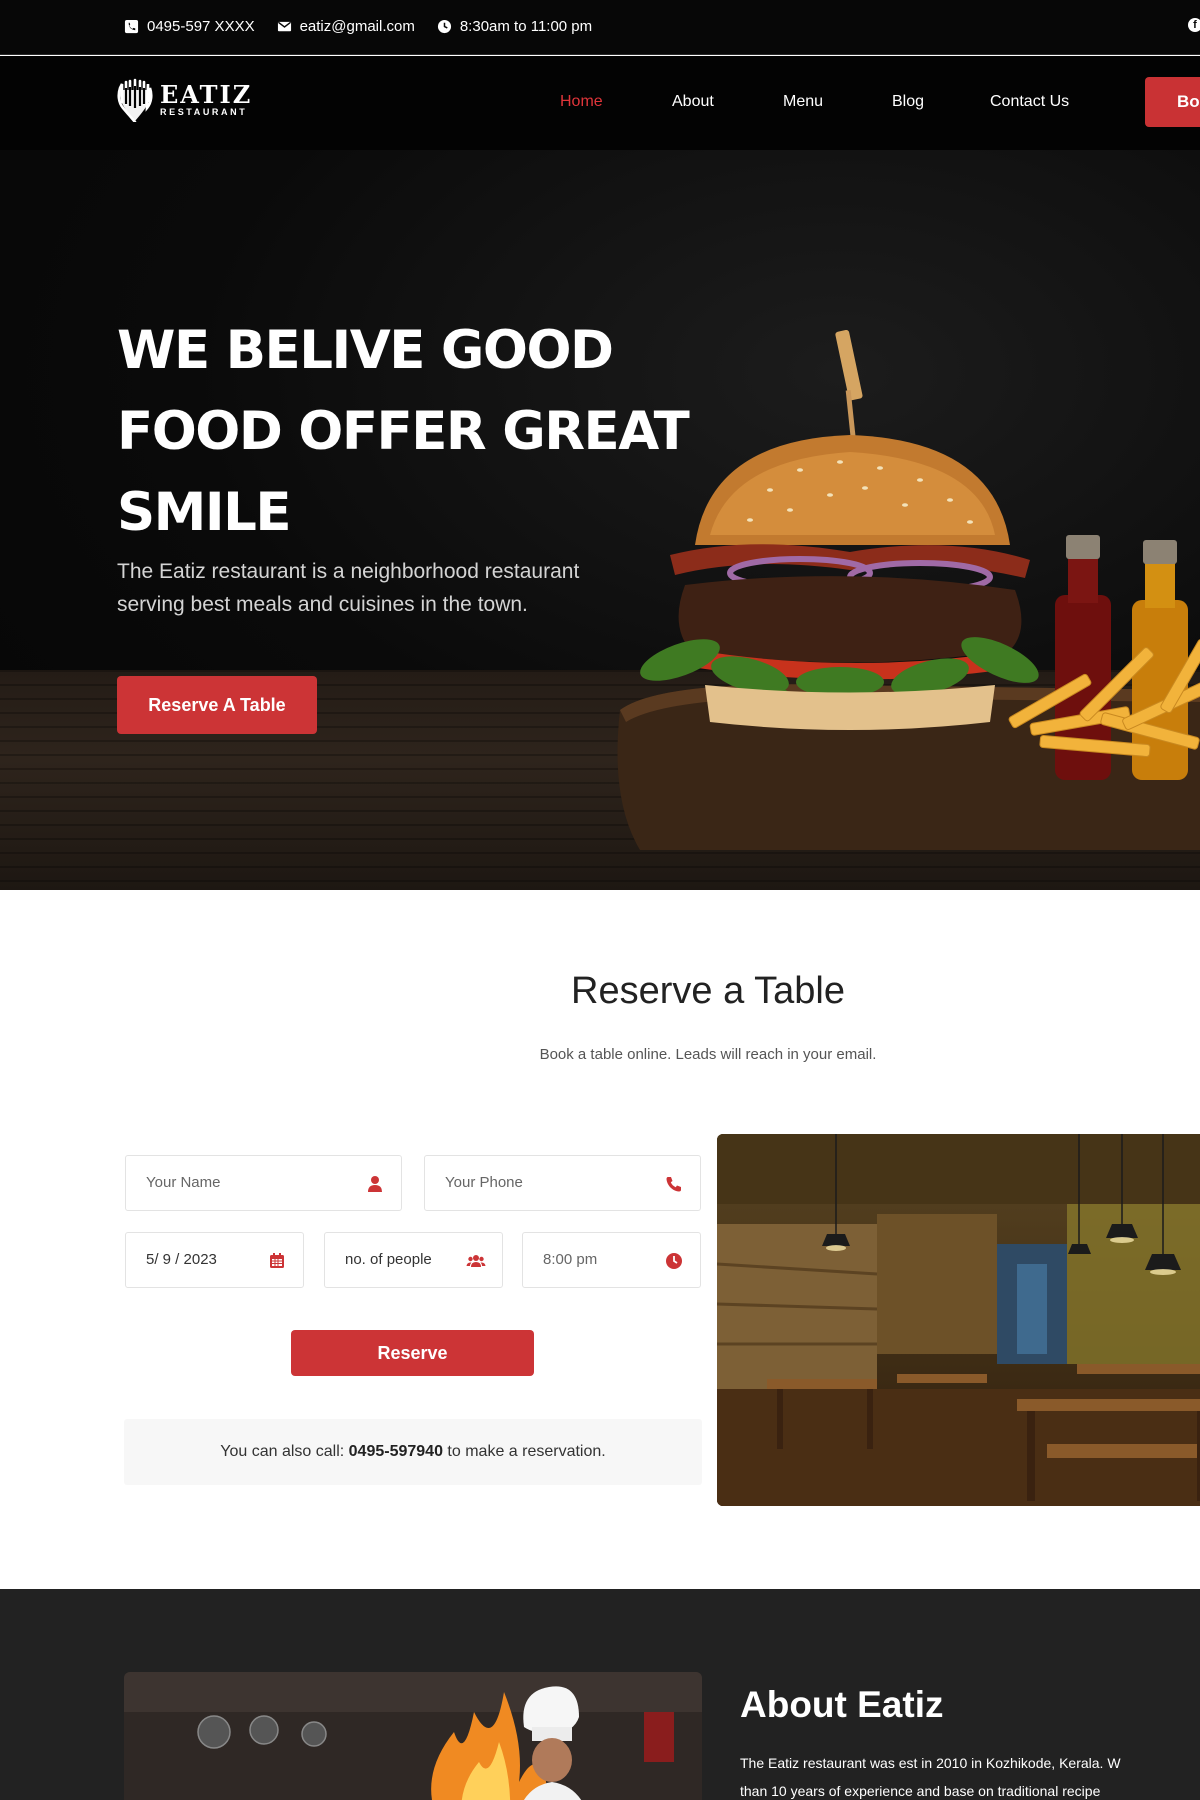 The width and height of the screenshot is (1200, 1800). What do you see at coordinates (570, 1259) in the screenshot?
I see `time-value: 8:00 pm` at bounding box center [570, 1259].